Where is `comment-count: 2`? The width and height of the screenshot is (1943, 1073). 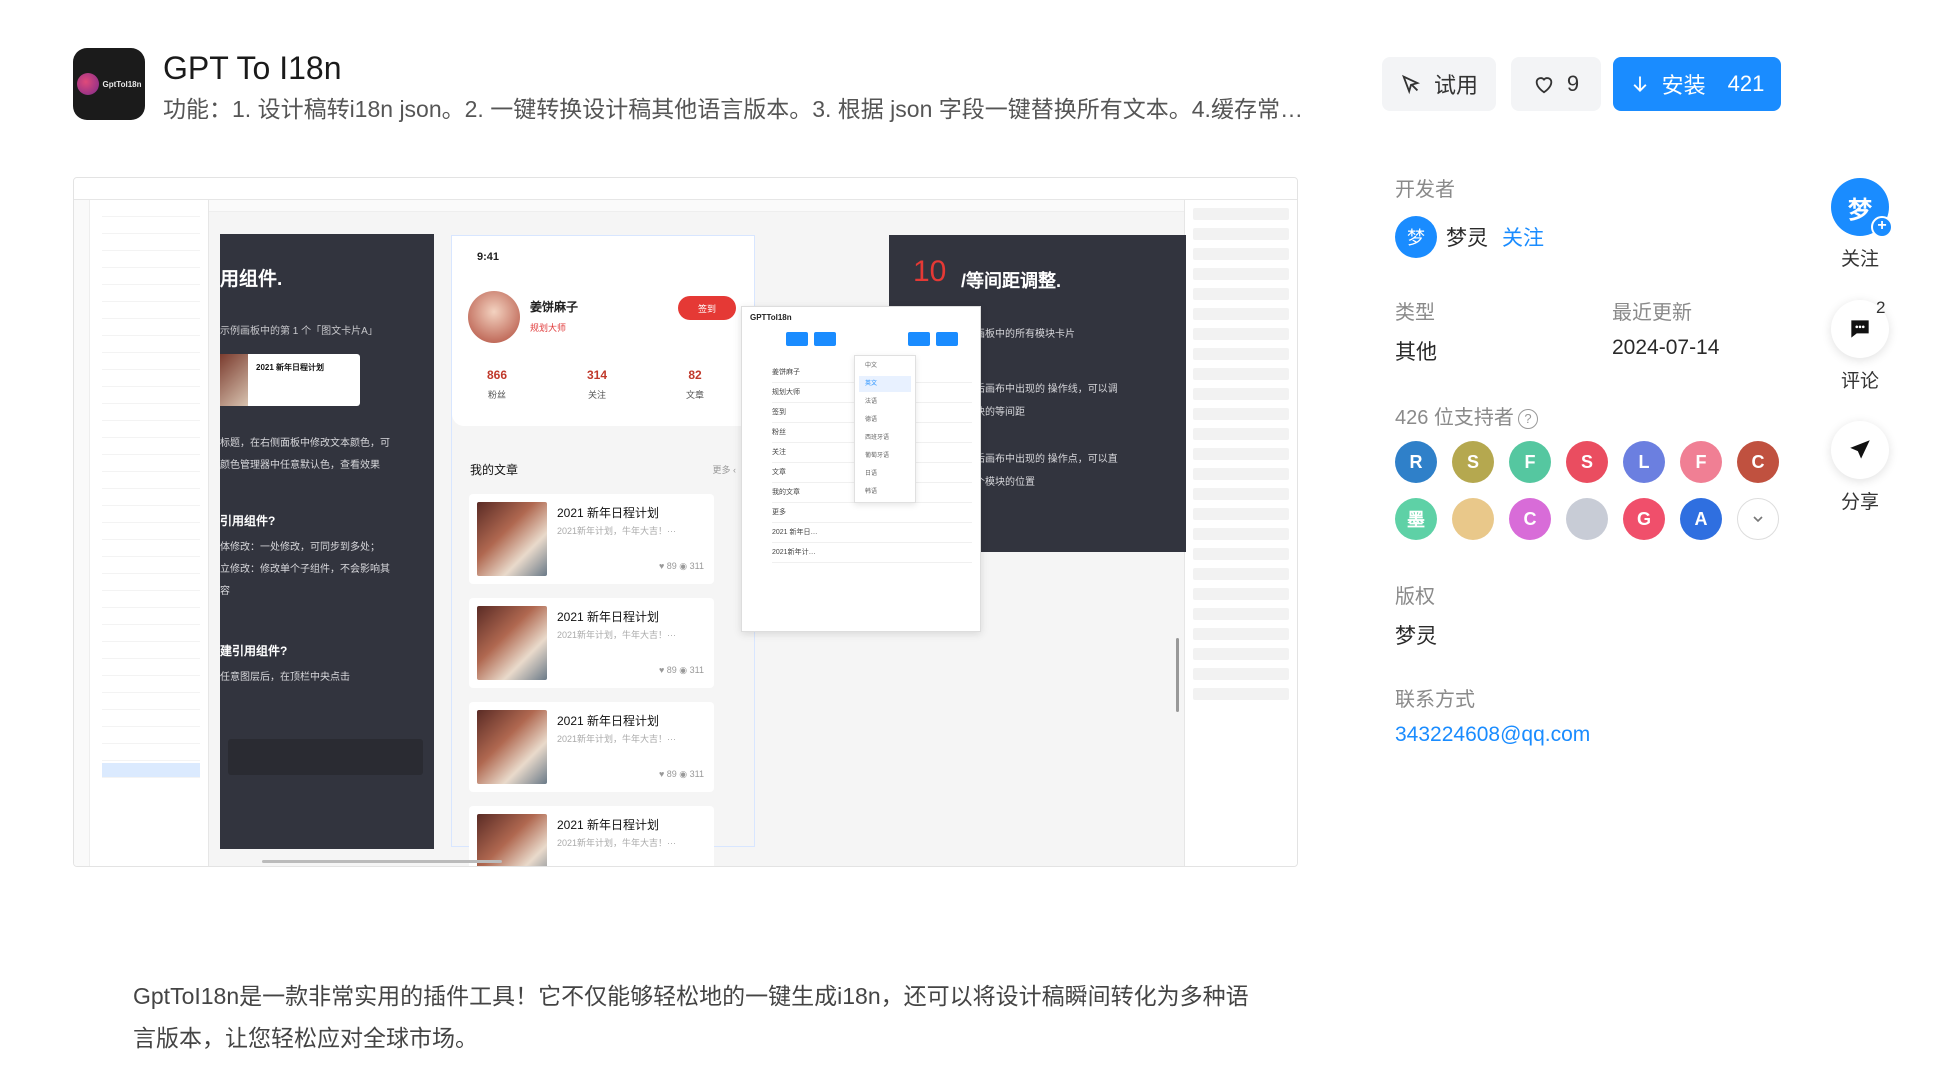 comment-count: 2 is located at coordinates (1881, 307).